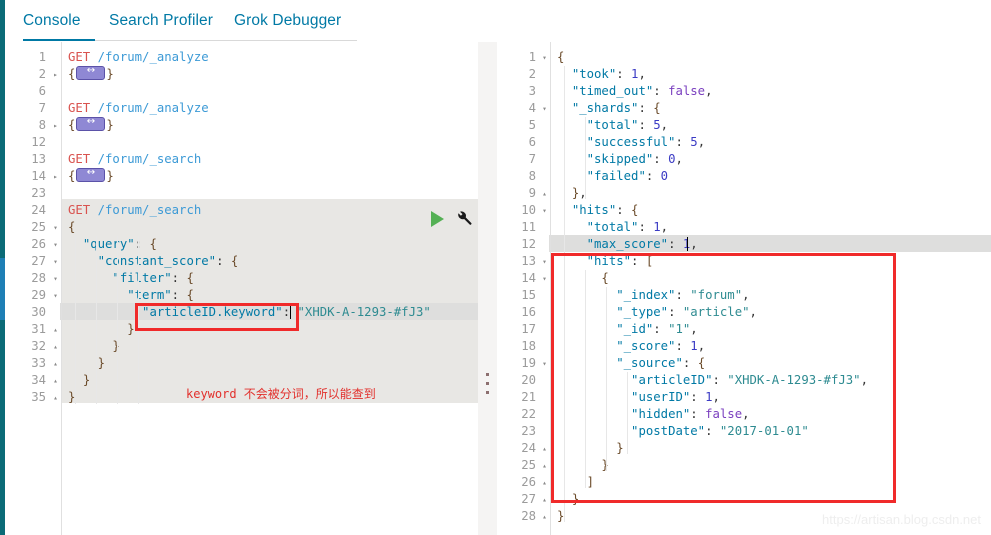 This screenshot has width=991, height=535. Describe the element at coordinates (55, 176) in the screenshot. I see `fold-toggle-14: ▸` at that location.